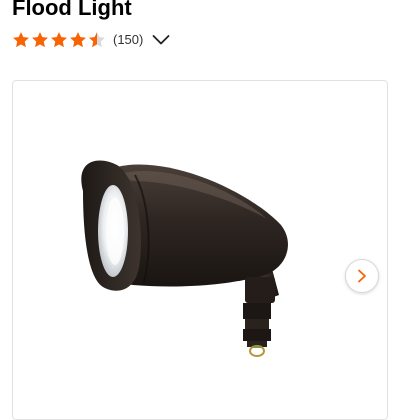 Image resolution: width=400 pixels, height=420 pixels. I want to click on next-image-button, so click(362, 276).